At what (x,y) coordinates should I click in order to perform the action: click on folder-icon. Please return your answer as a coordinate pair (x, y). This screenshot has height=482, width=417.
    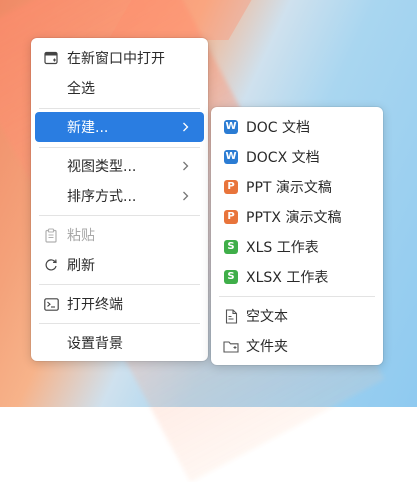
    Looking at the image, I should click on (231, 346).